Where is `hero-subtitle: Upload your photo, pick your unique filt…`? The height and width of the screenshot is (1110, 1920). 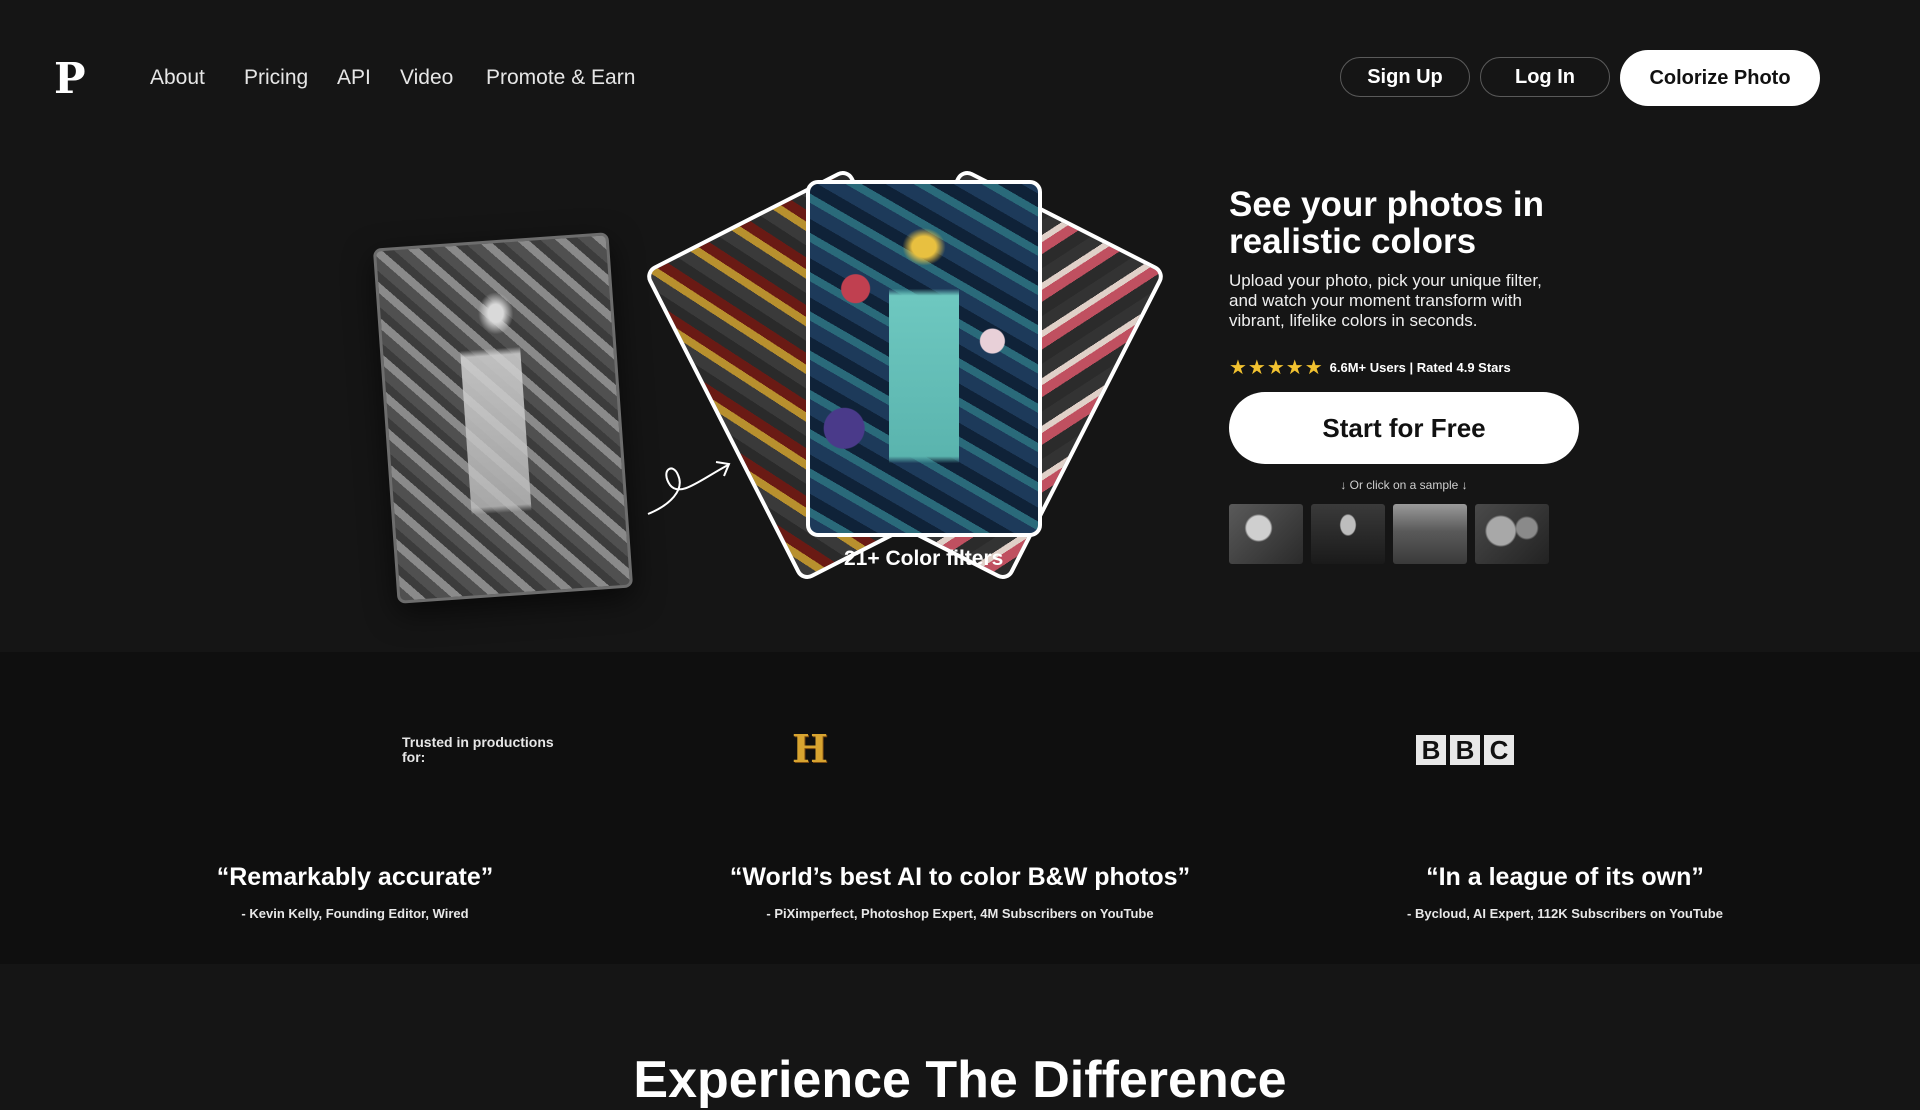
hero-subtitle: Upload your photo, pick your unique filt… is located at coordinates (1385, 300).